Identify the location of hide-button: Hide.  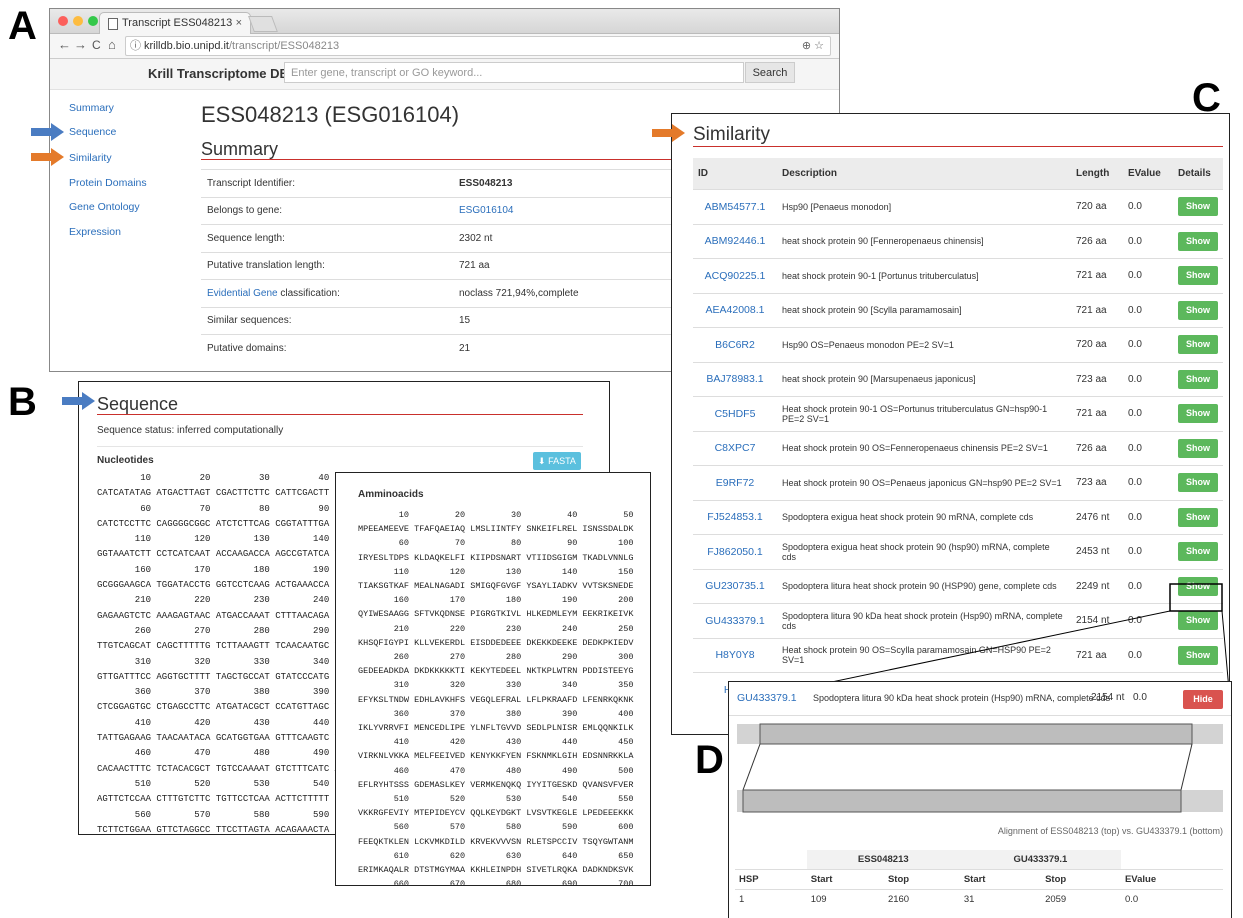
(1203, 699).